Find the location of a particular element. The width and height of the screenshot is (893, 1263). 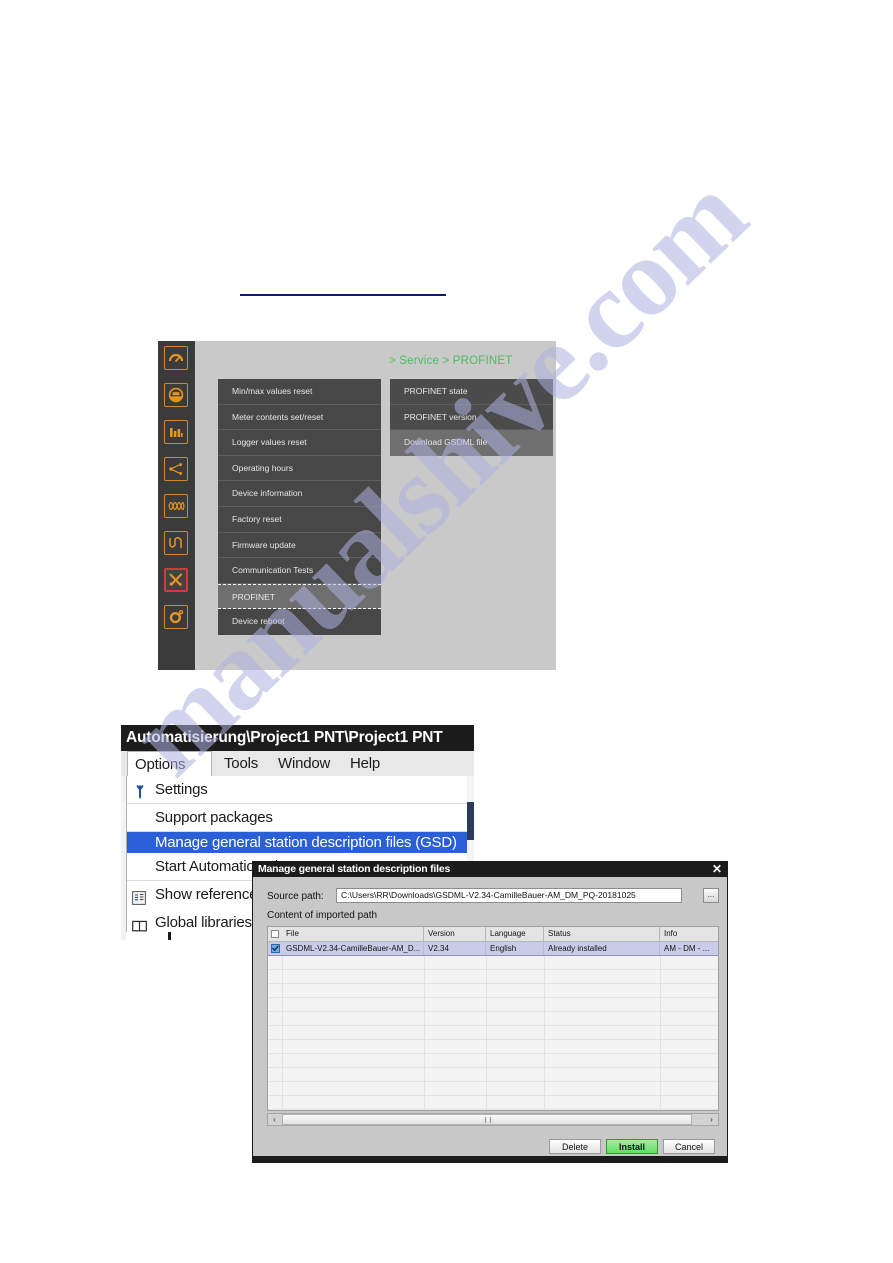

row-checkbox is located at coordinates (275, 948).